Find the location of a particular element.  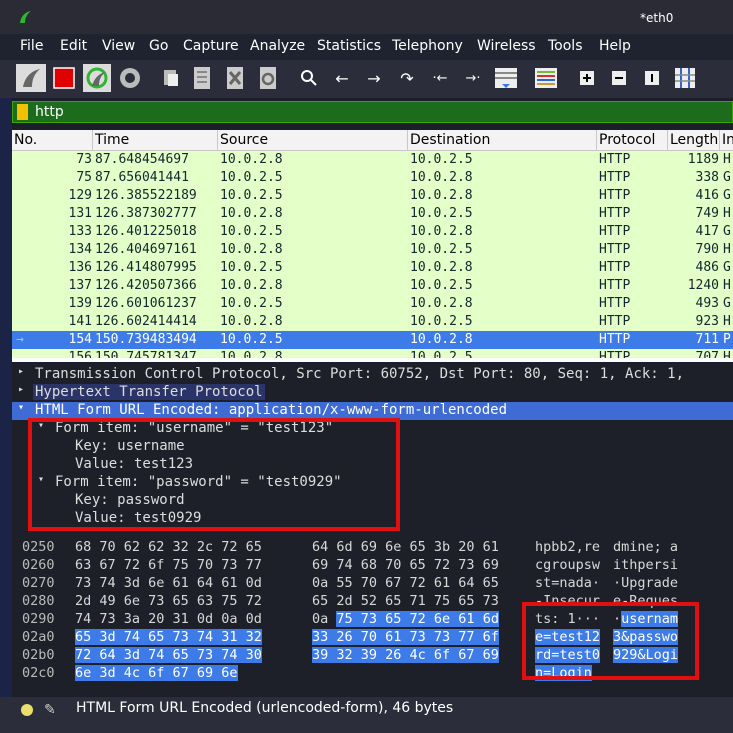

packet-destination: 10.0.2.8 is located at coordinates (441, 303).